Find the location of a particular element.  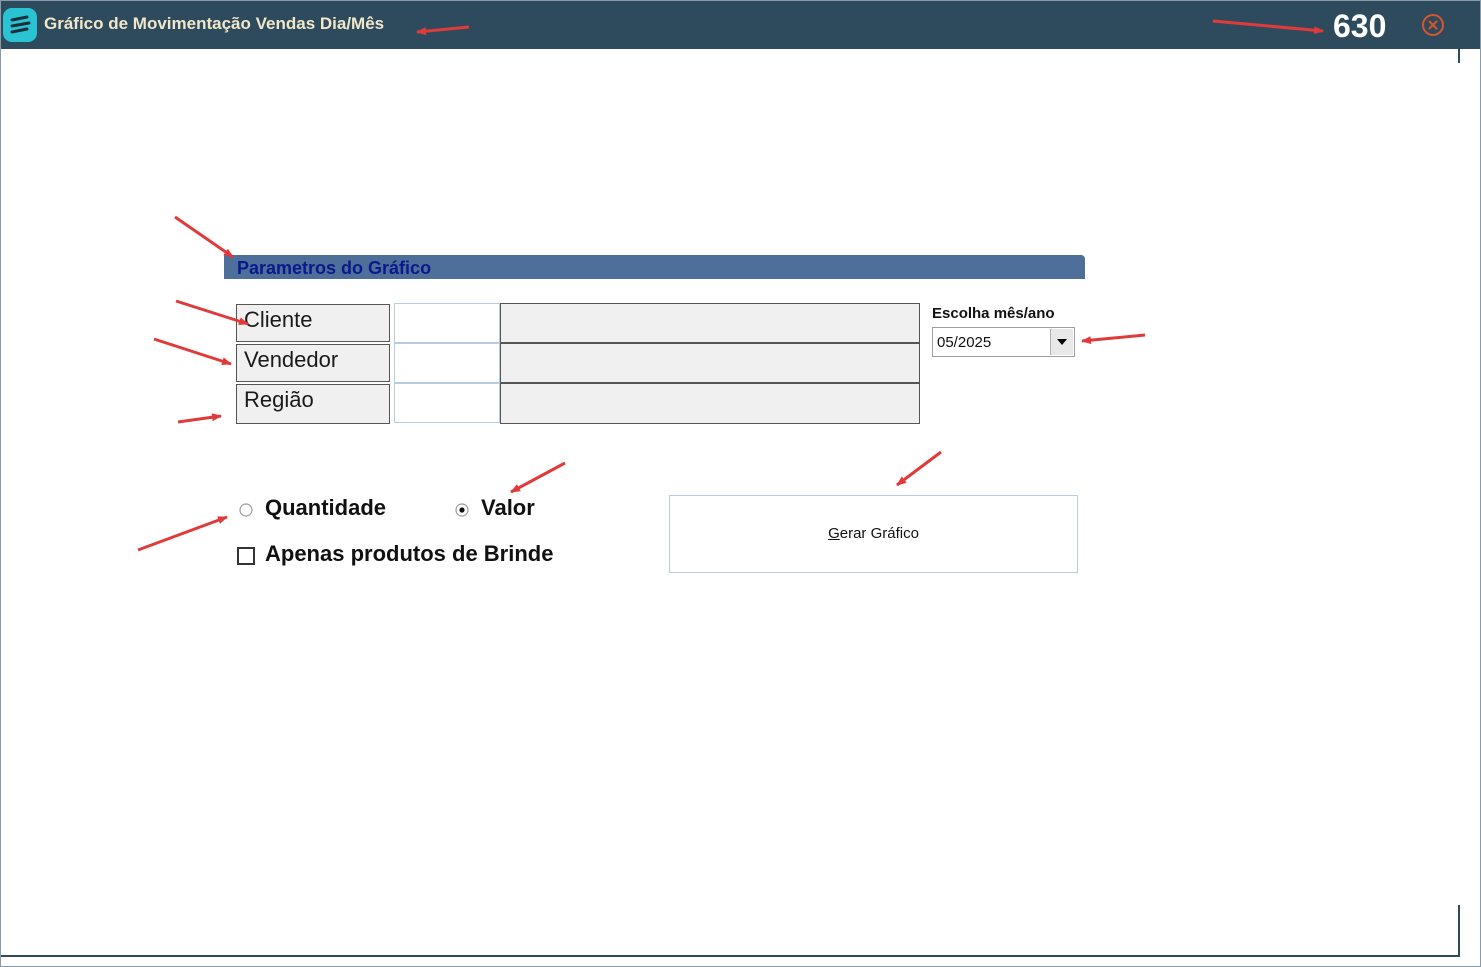

close-button is located at coordinates (1433, 25).